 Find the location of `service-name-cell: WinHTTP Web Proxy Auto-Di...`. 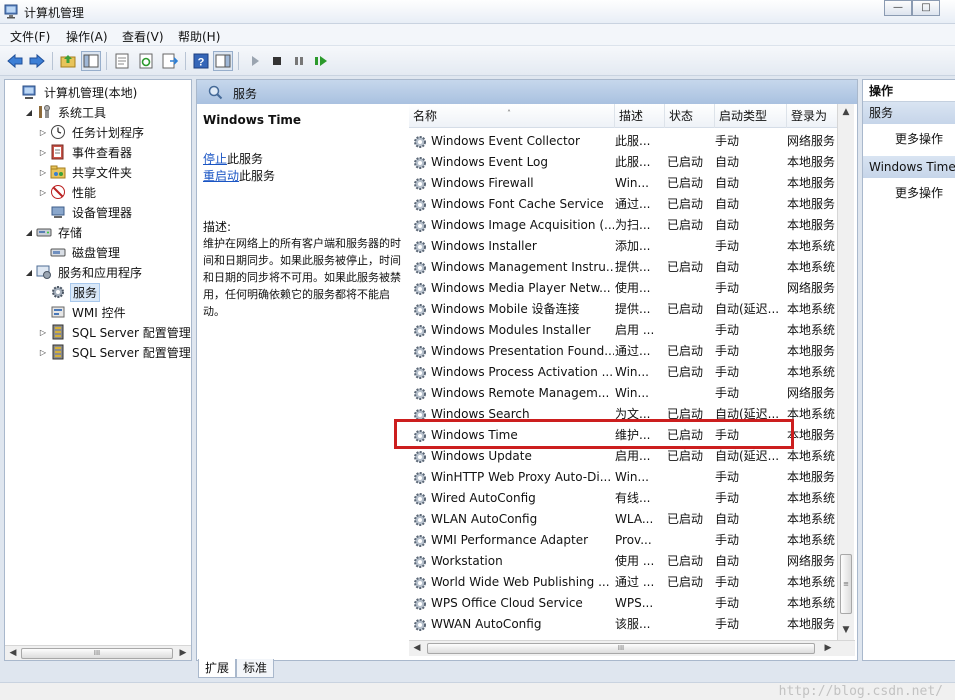

service-name-cell: WinHTTP Web Proxy Auto-Di... is located at coordinates (511, 477).